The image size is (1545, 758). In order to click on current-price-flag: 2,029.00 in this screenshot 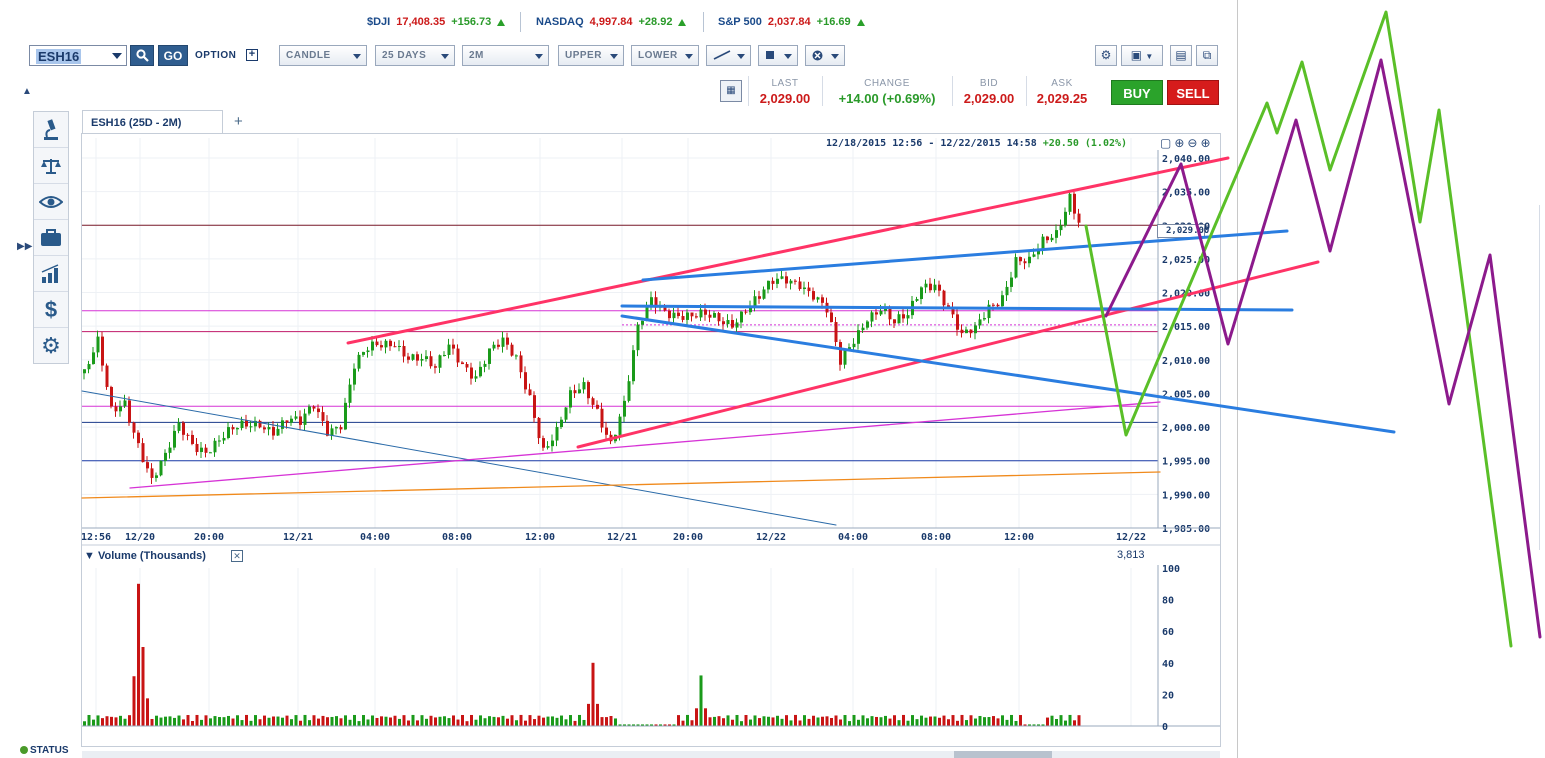, I will do `click(1183, 231)`.